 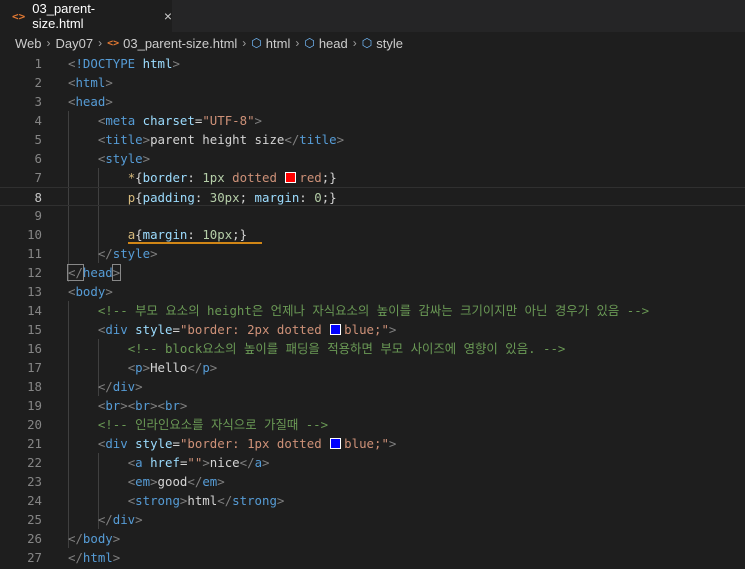 What do you see at coordinates (38, 177) in the screenshot?
I see `line-number: 7` at bounding box center [38, 177].